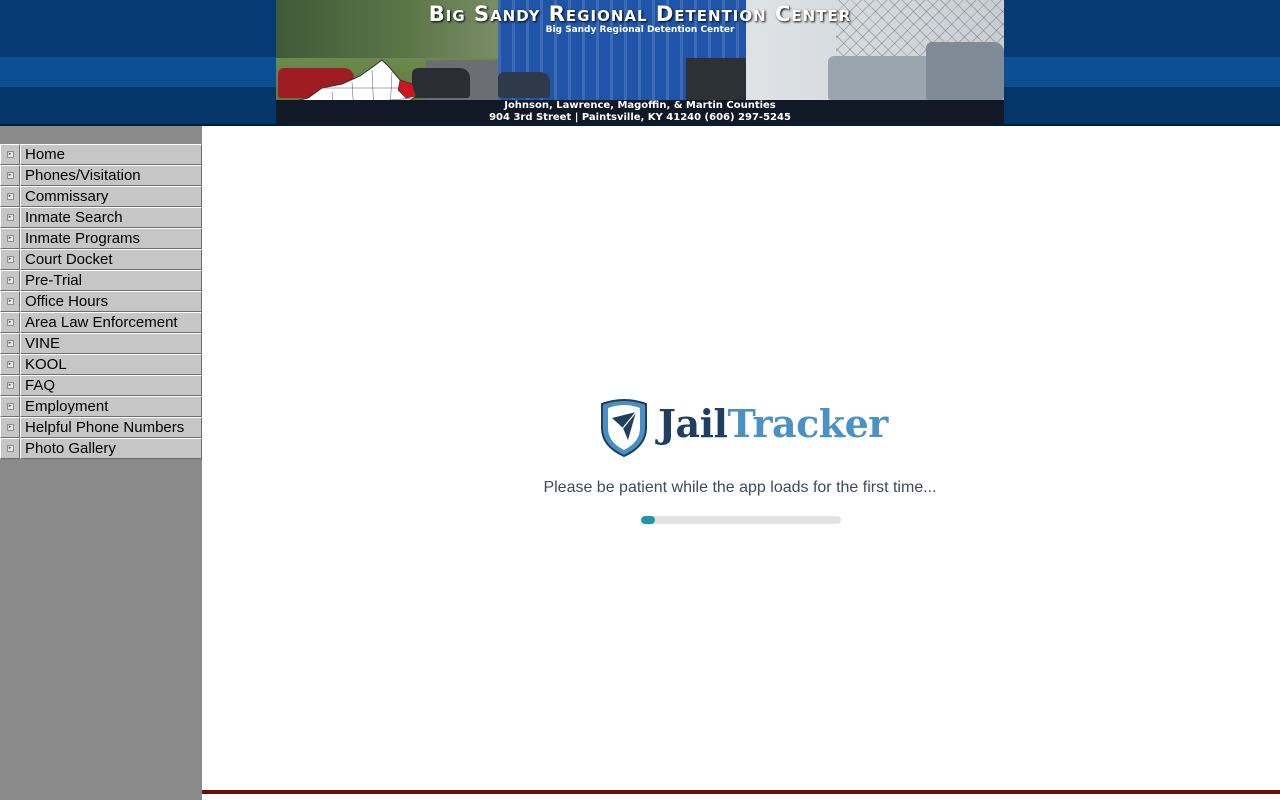  Describe the element at coordinates (111, 196) in the screenshot. I see `sidebar-item-label: Commissary` at that location.